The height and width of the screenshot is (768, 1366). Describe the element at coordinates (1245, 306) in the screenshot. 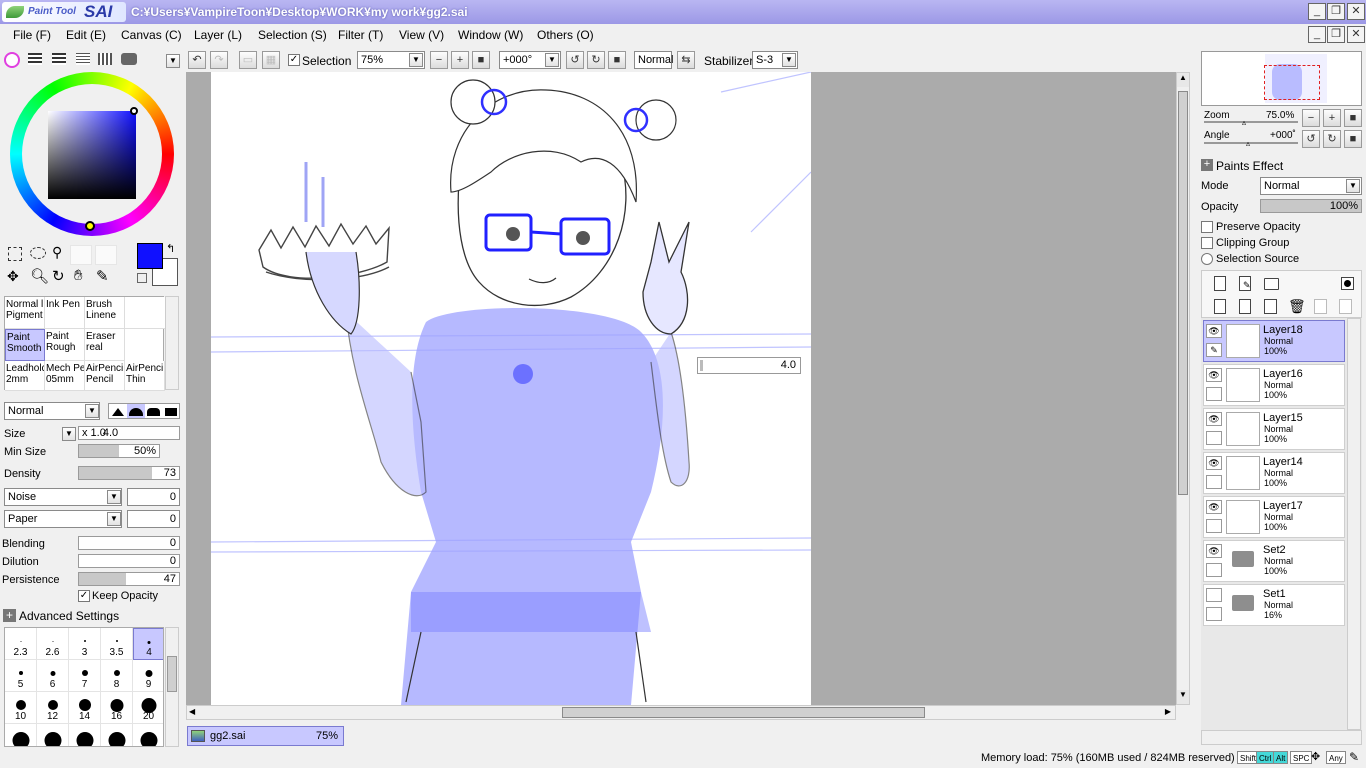

I see `merge-down-icon` at that location.